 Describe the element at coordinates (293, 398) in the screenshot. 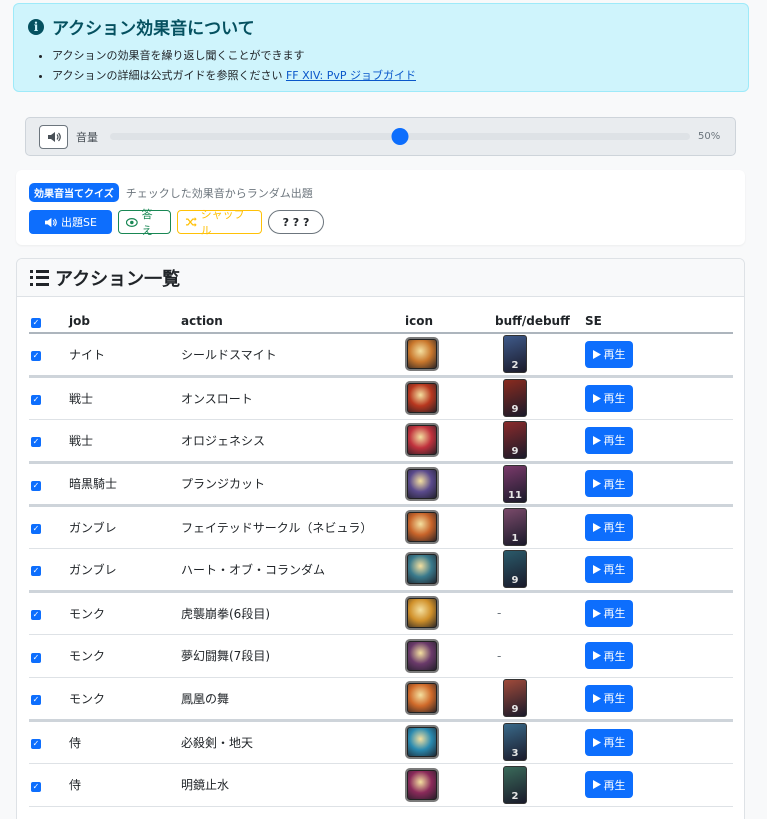

I see `action-cell: オンスロート` at that location.